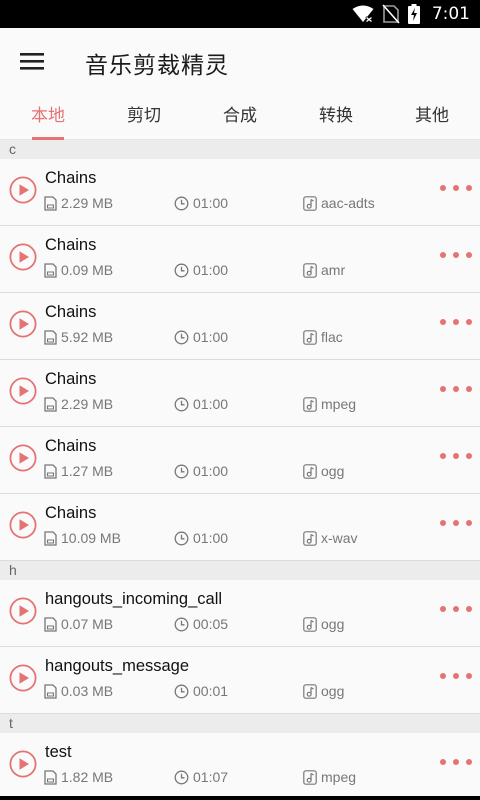  Describe the element at coordinates (240, 460) in the screenshot. I see `list-item: Chains 1.27 MB 01:00 ogg` at that location.